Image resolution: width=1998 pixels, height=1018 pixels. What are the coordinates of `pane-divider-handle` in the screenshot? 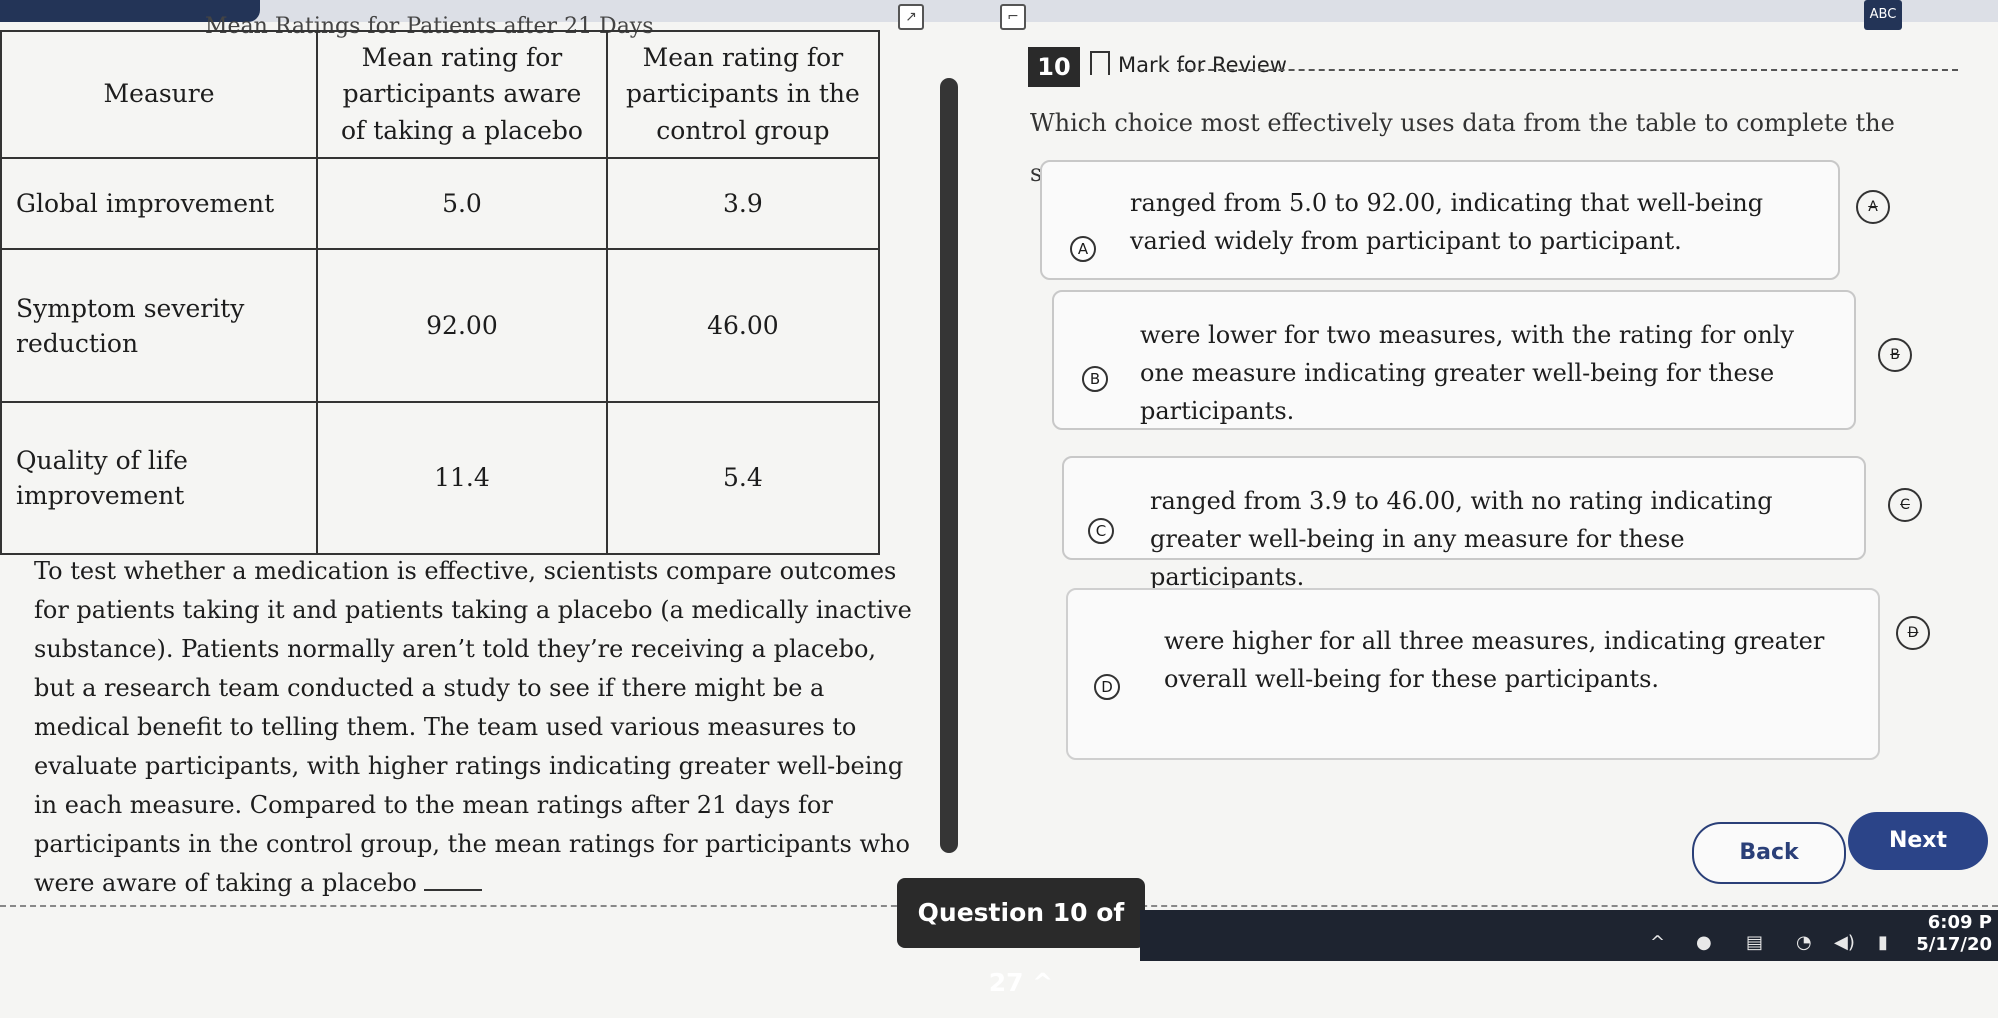 It's located at (949, 465).